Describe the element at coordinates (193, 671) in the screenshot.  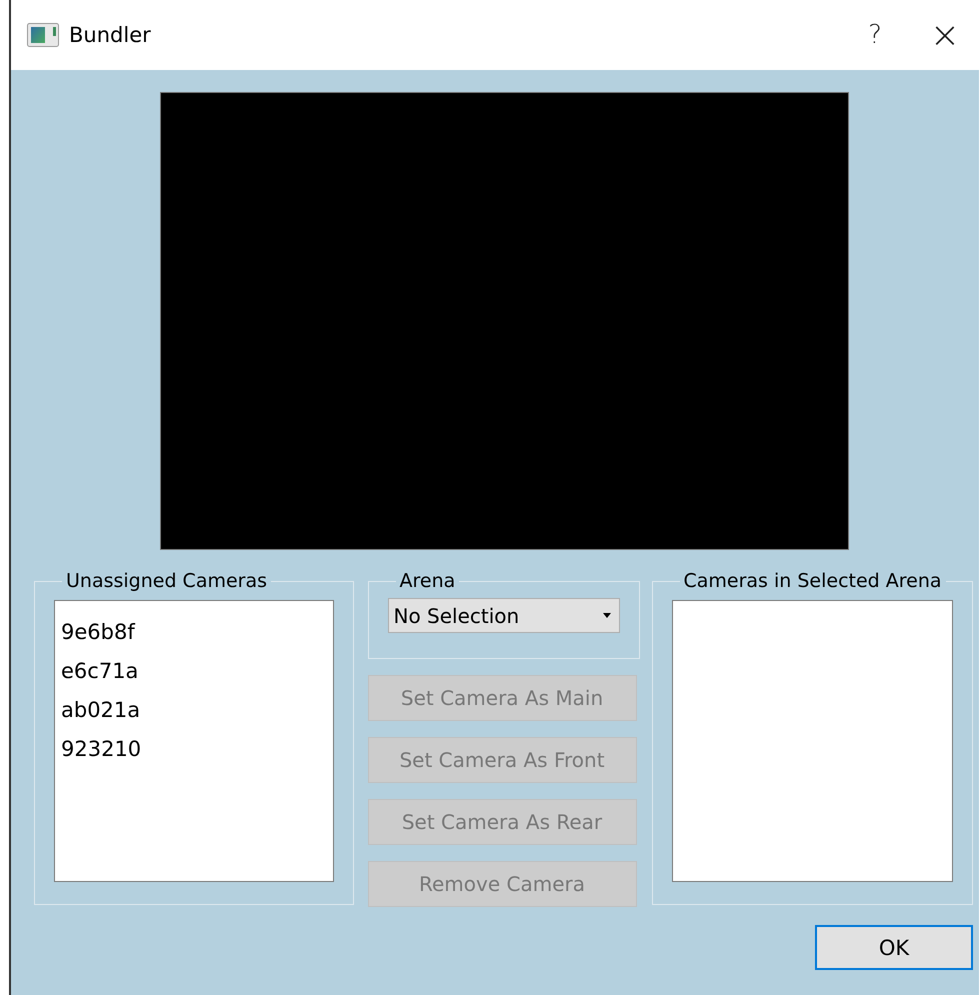
I see `list-item: e6c71a` at that location.